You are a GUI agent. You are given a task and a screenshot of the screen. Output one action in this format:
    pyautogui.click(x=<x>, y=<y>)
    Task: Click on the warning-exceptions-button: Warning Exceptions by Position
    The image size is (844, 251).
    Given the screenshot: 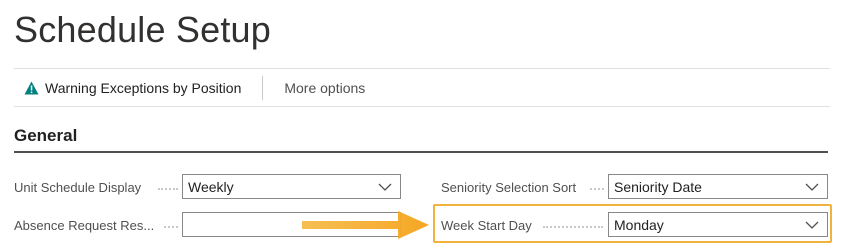 What is the action you would take?
    pyautogui.click(x=132, y=87)
    